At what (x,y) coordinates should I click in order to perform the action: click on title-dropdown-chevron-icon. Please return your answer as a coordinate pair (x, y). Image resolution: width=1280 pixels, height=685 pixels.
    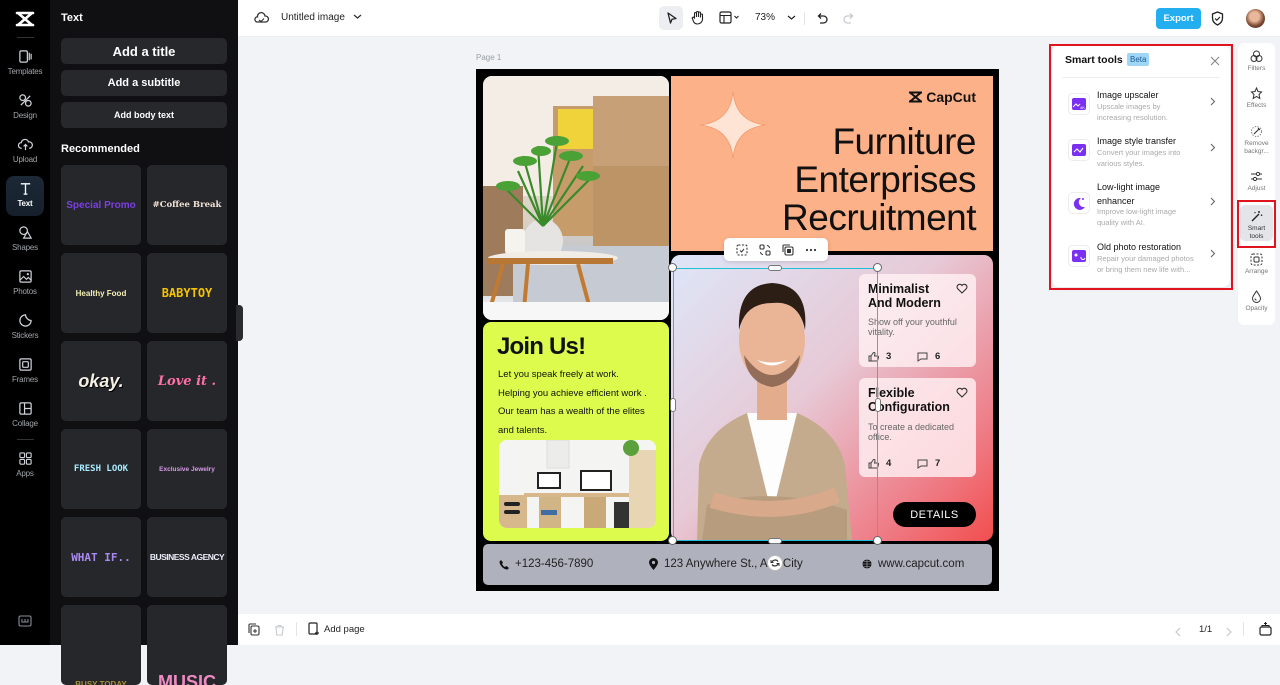
    Looking at the image, I should click on (357, 16).